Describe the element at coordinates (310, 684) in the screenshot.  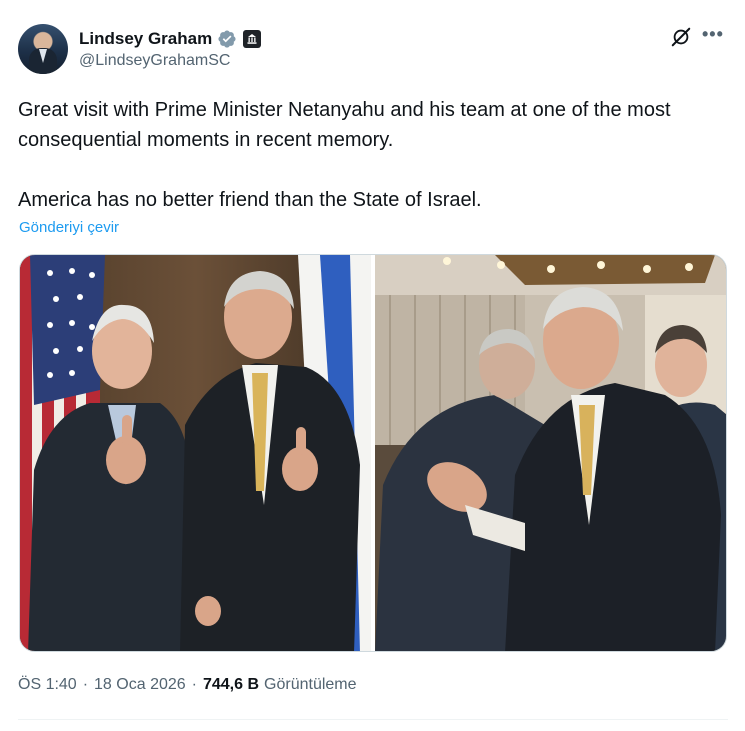
I see `views-label: Görüntüleme` at that location.